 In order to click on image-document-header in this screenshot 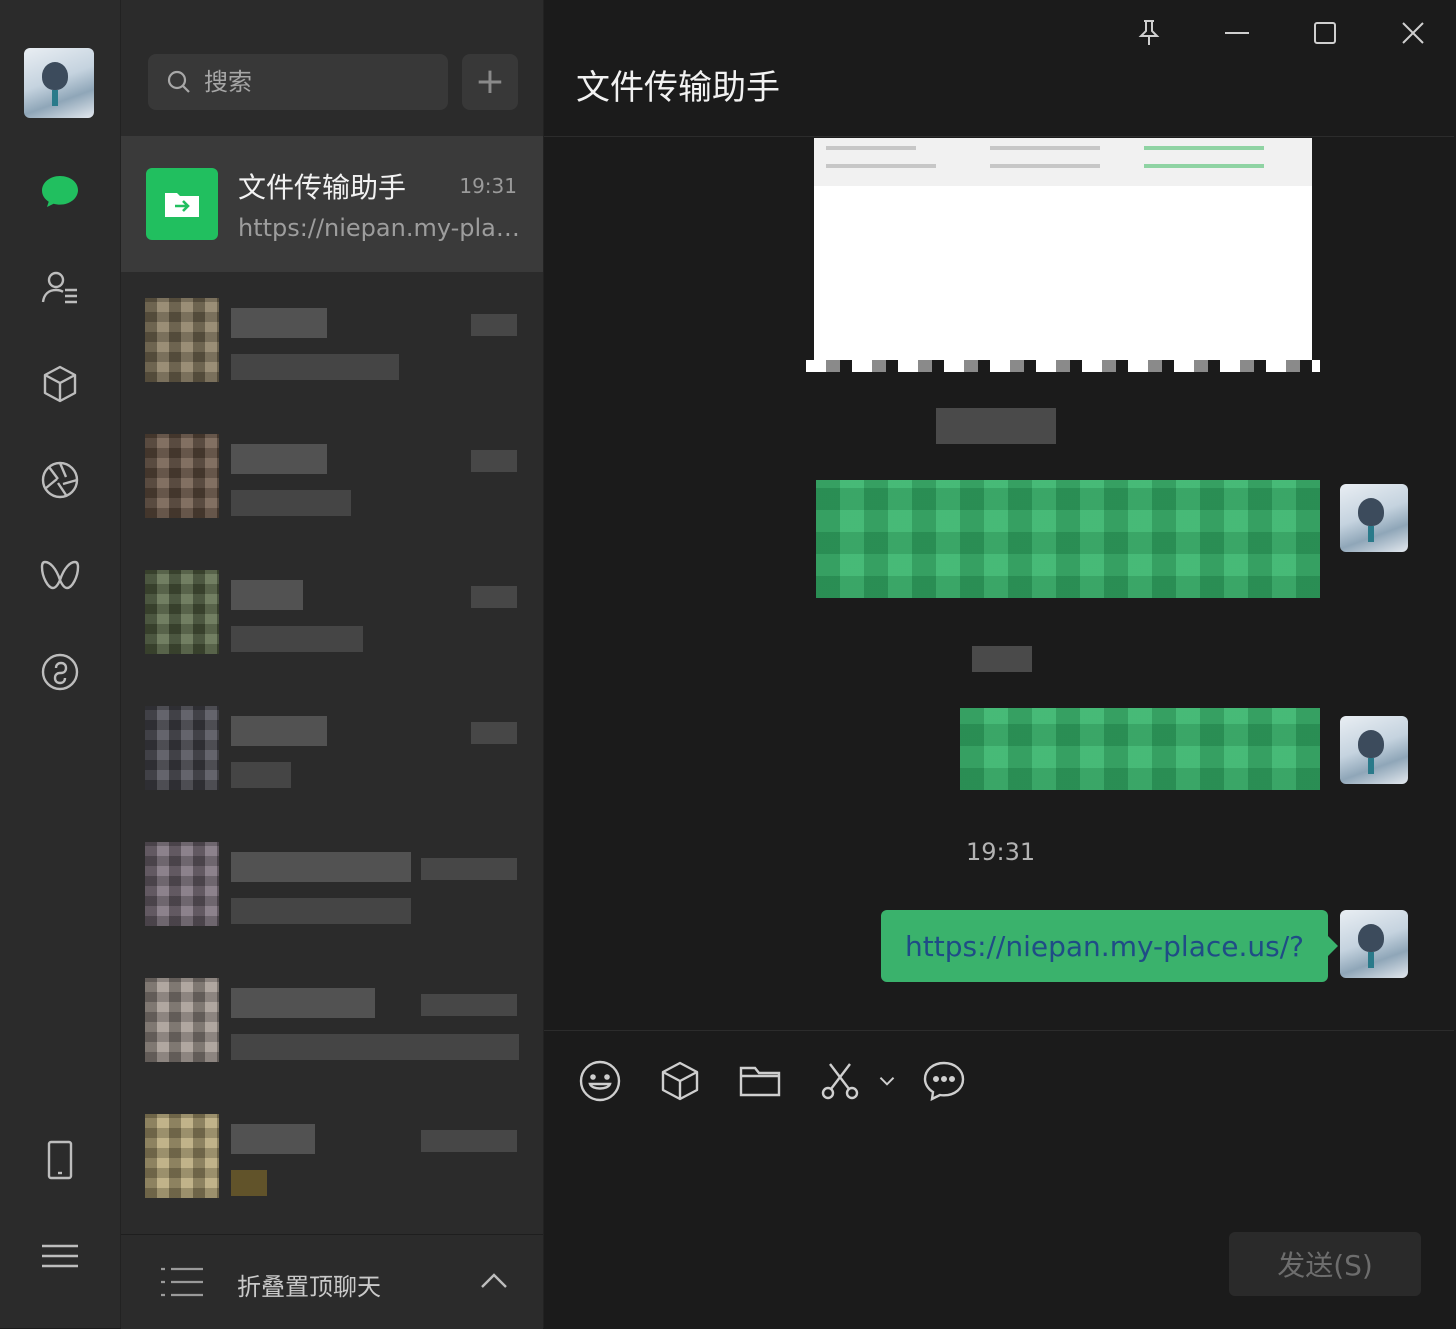, I will do `click(1063, 162)`.